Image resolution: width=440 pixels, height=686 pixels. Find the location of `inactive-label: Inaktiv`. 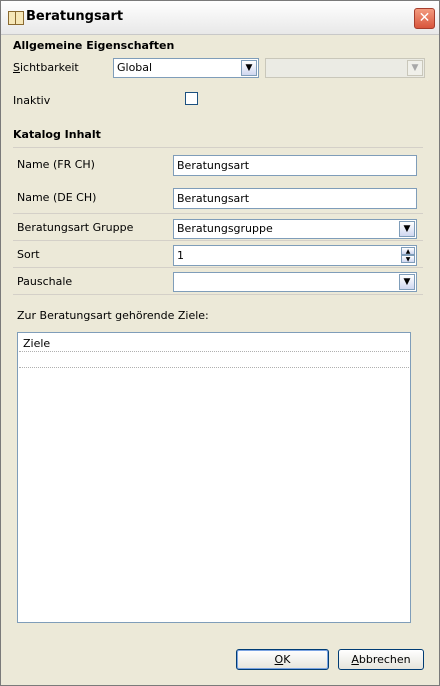

inactive-label: Inaktiv is located at coordinates (32, 100).